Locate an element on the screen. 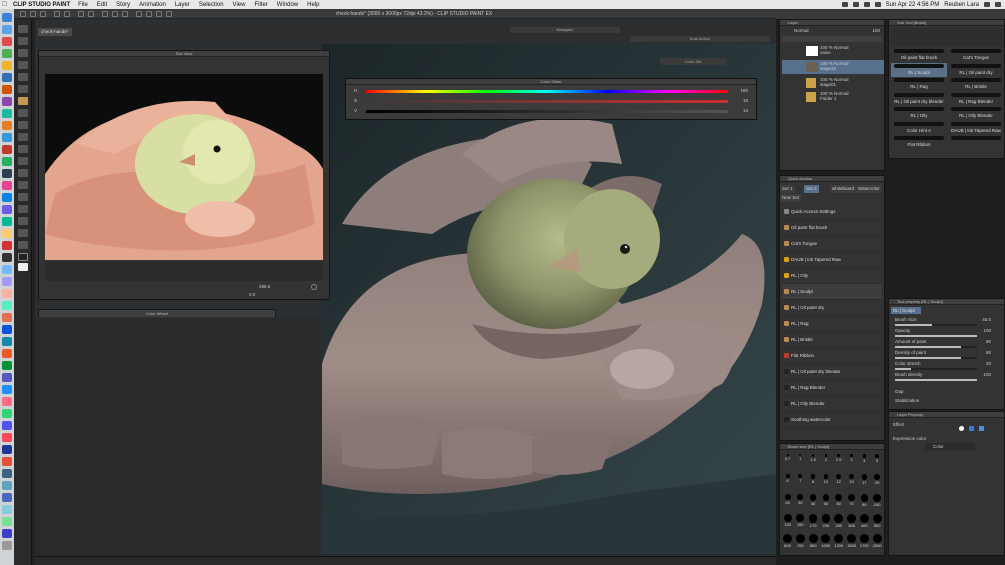 This screenshot has width=1005, height=565. sub-tool-item: RL | Bristle is located at coordinates (976, 84).